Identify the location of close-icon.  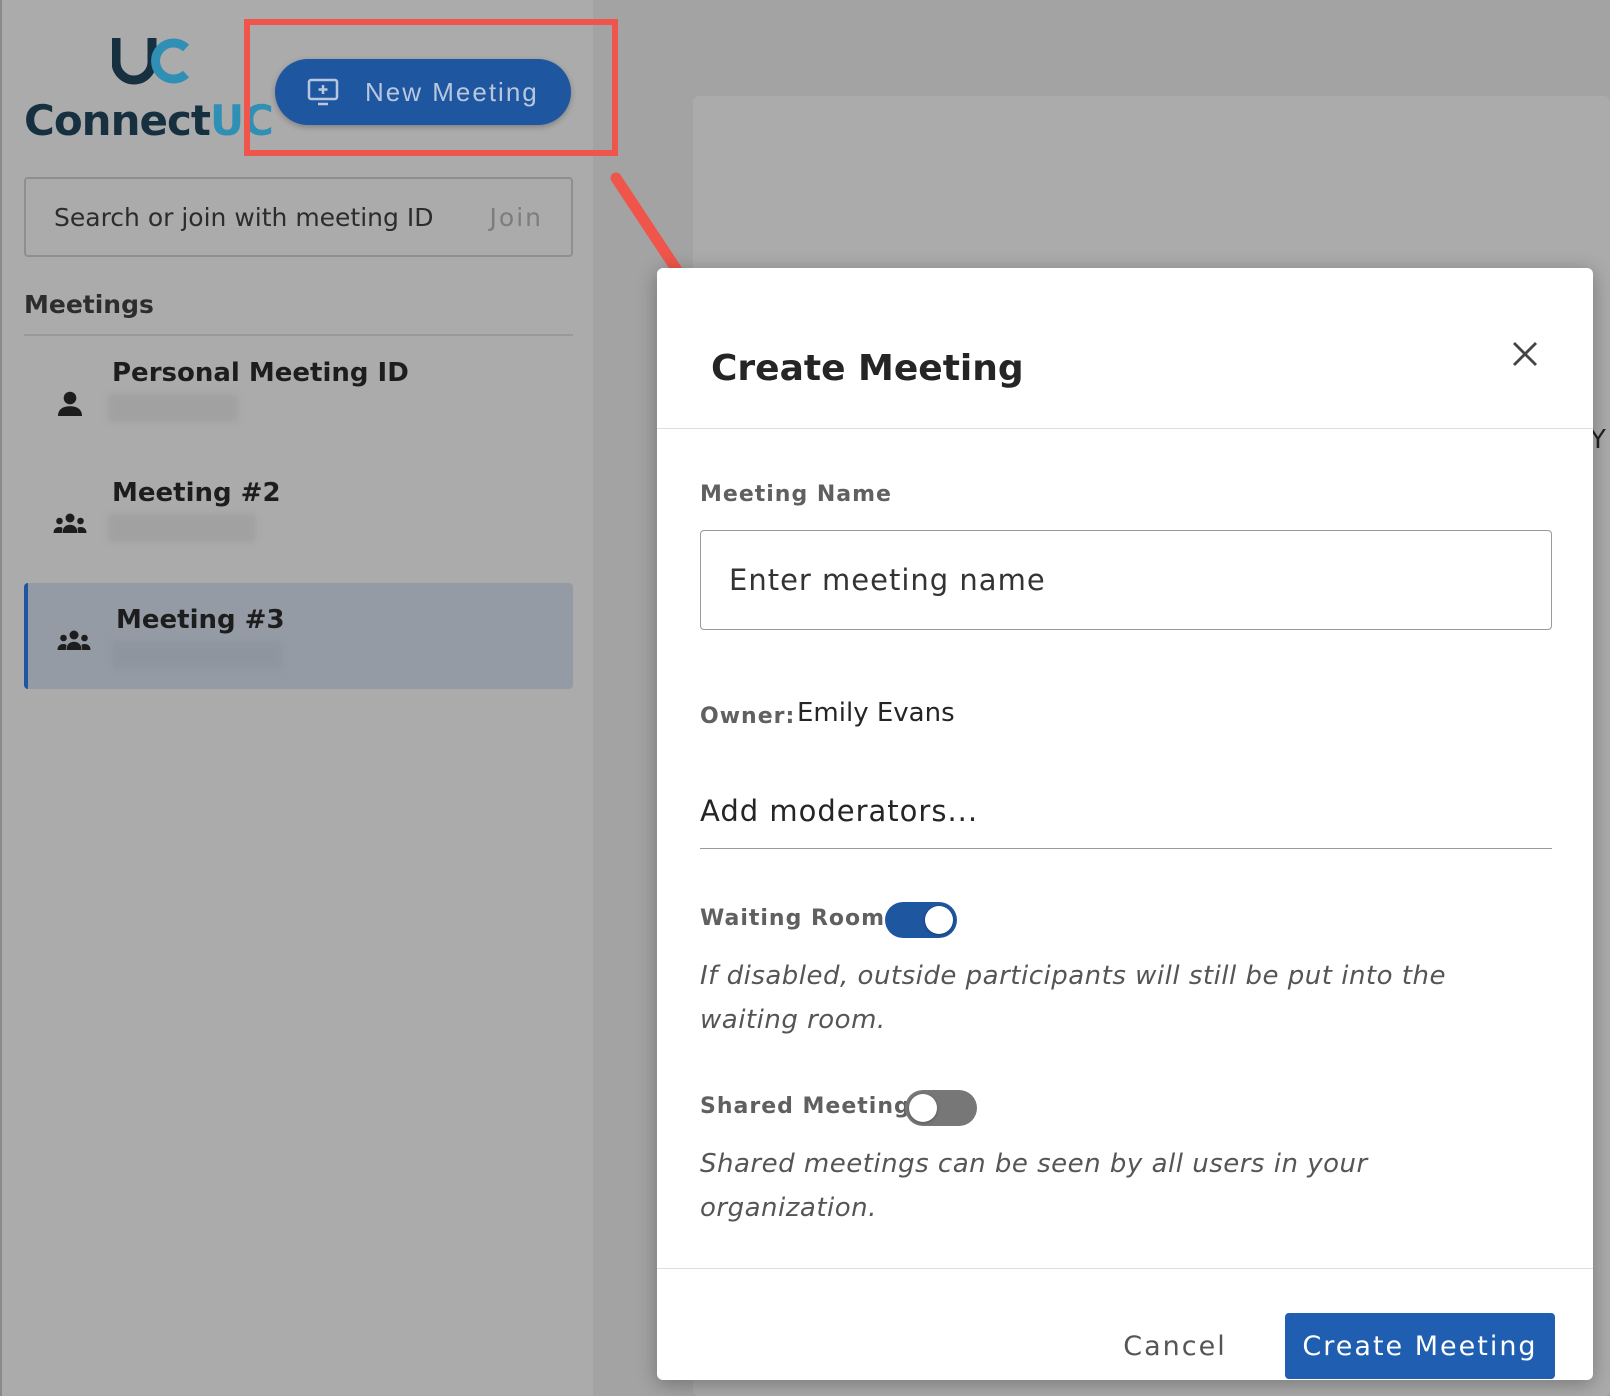
(1525, 354).